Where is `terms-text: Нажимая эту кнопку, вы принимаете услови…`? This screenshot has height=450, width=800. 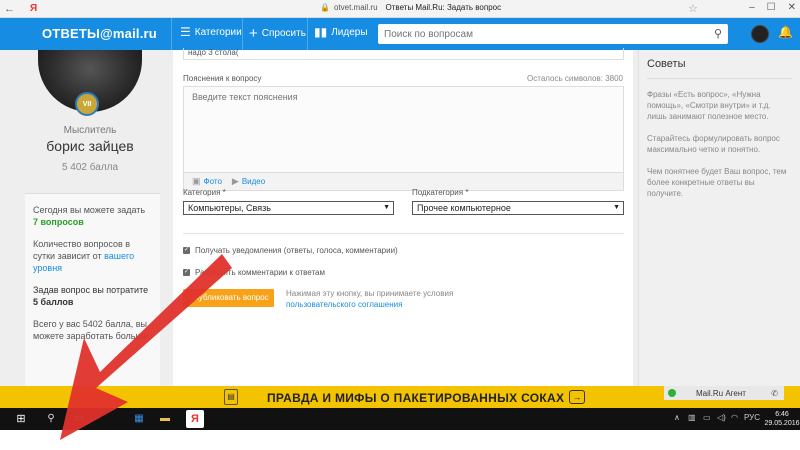
terms-text: Нажимая эту кнопку, вы принимаете услови… is located at coordinates (370, 293).